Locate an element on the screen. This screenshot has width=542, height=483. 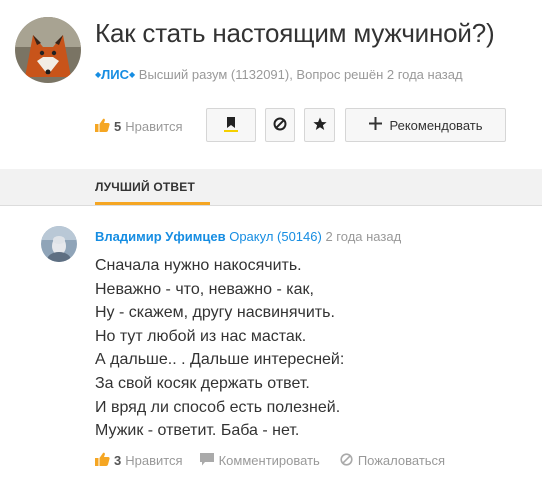
bookmark-icon is located at coordinates (231, 125).